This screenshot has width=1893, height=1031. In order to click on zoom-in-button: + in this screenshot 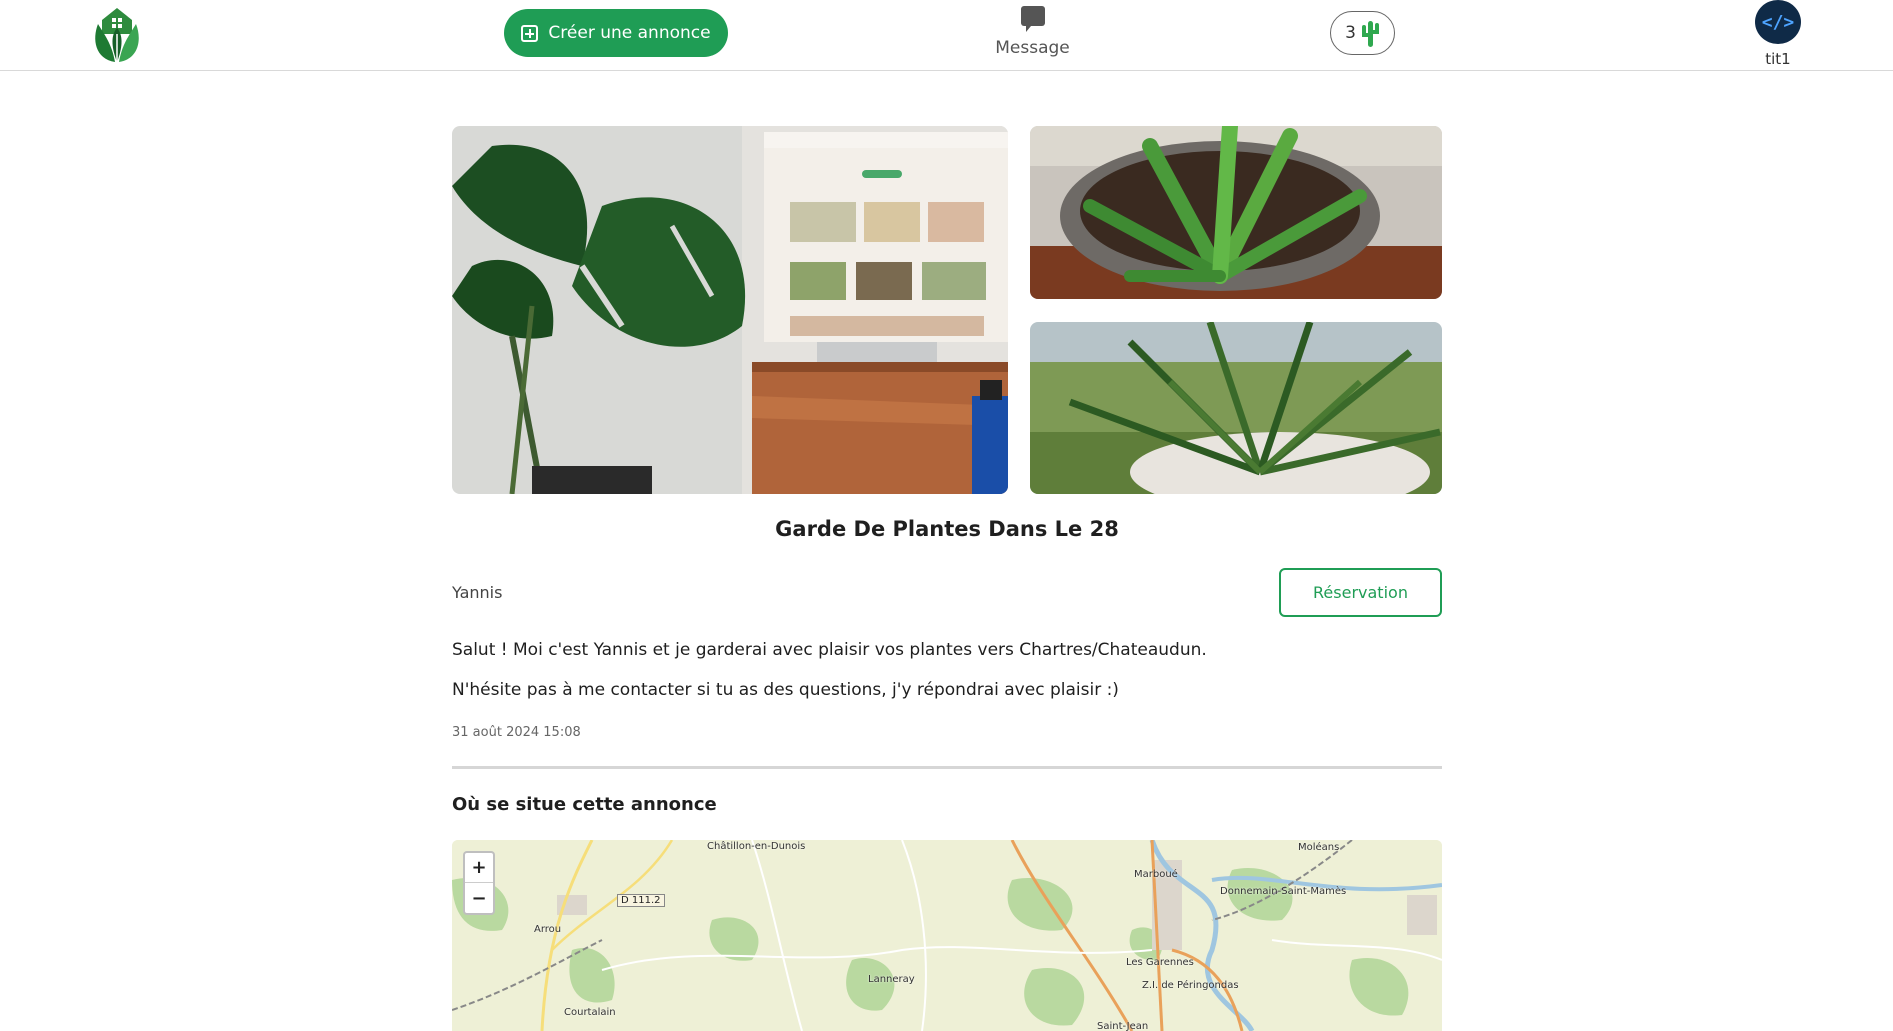, I will do `click(479, 868)`.